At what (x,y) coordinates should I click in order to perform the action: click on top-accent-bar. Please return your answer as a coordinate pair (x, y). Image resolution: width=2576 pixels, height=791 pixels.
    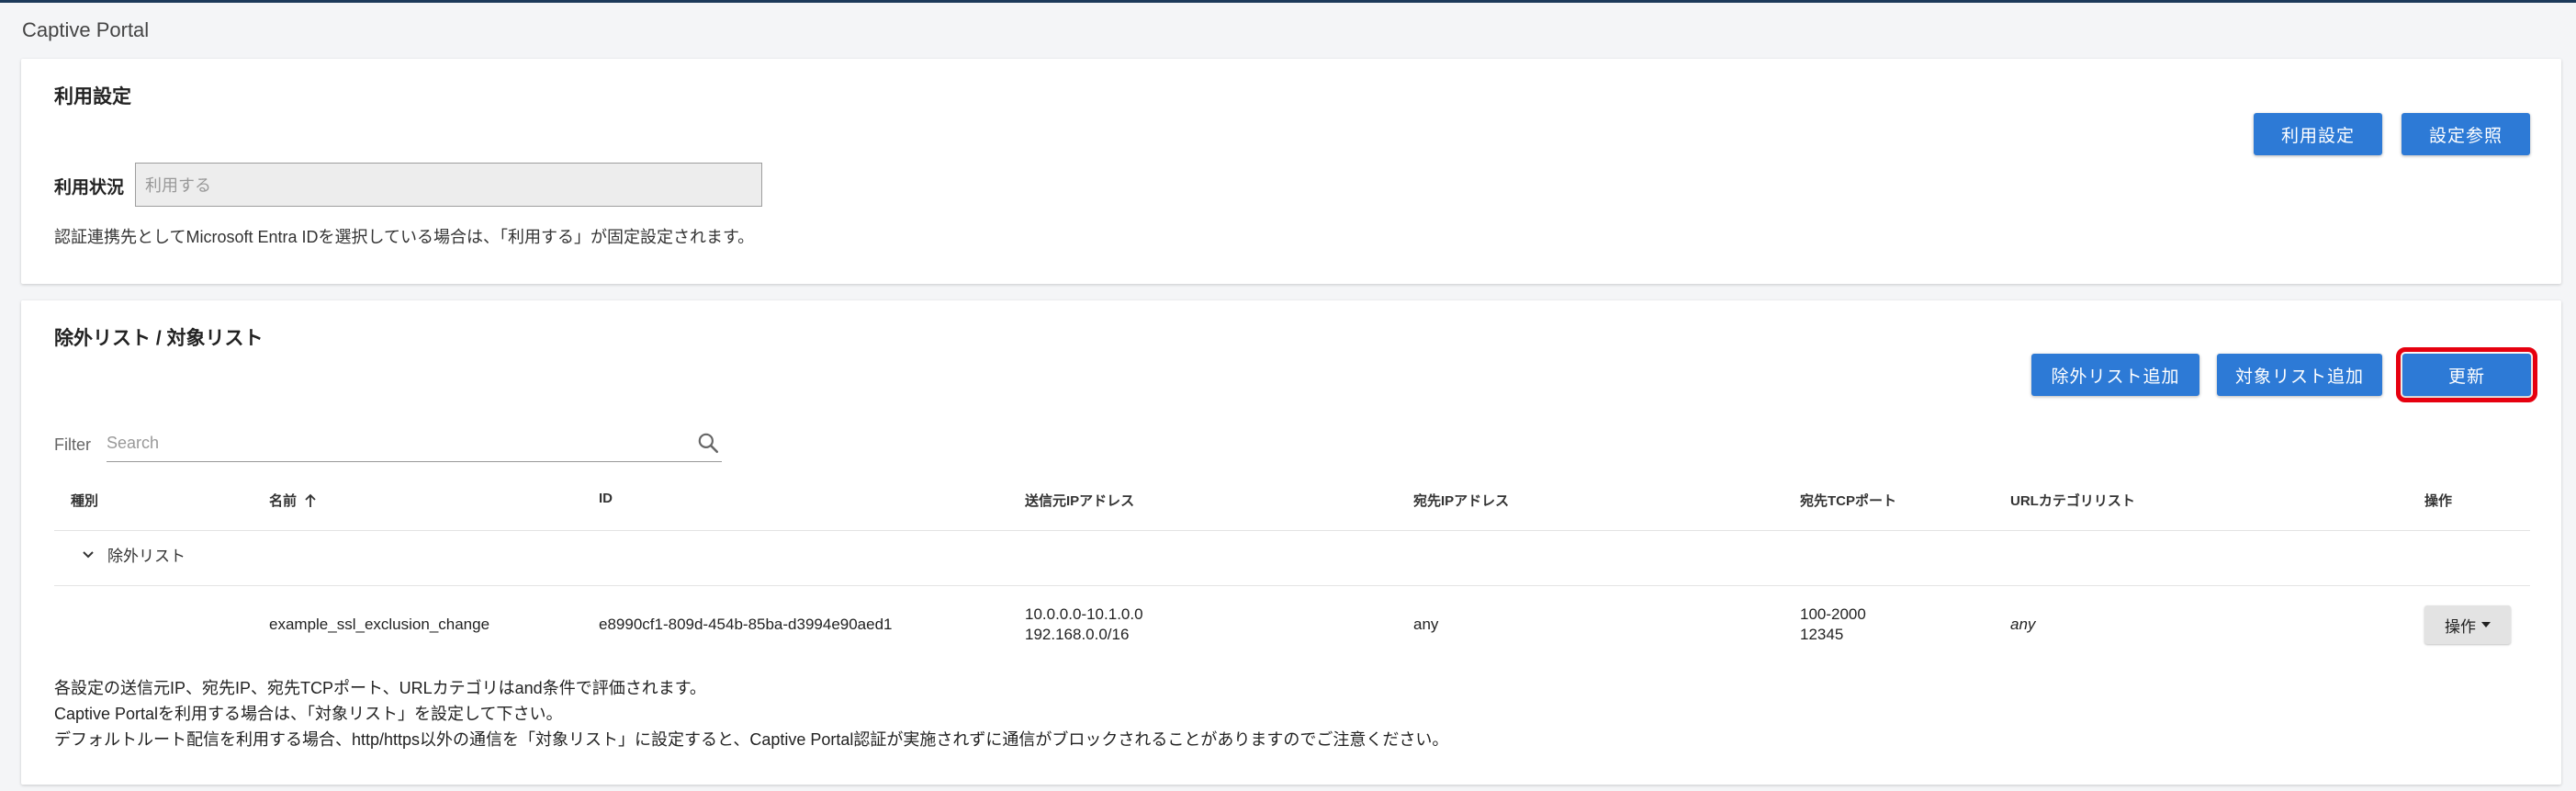
    Looking at the image, I should click on (1288, 1).